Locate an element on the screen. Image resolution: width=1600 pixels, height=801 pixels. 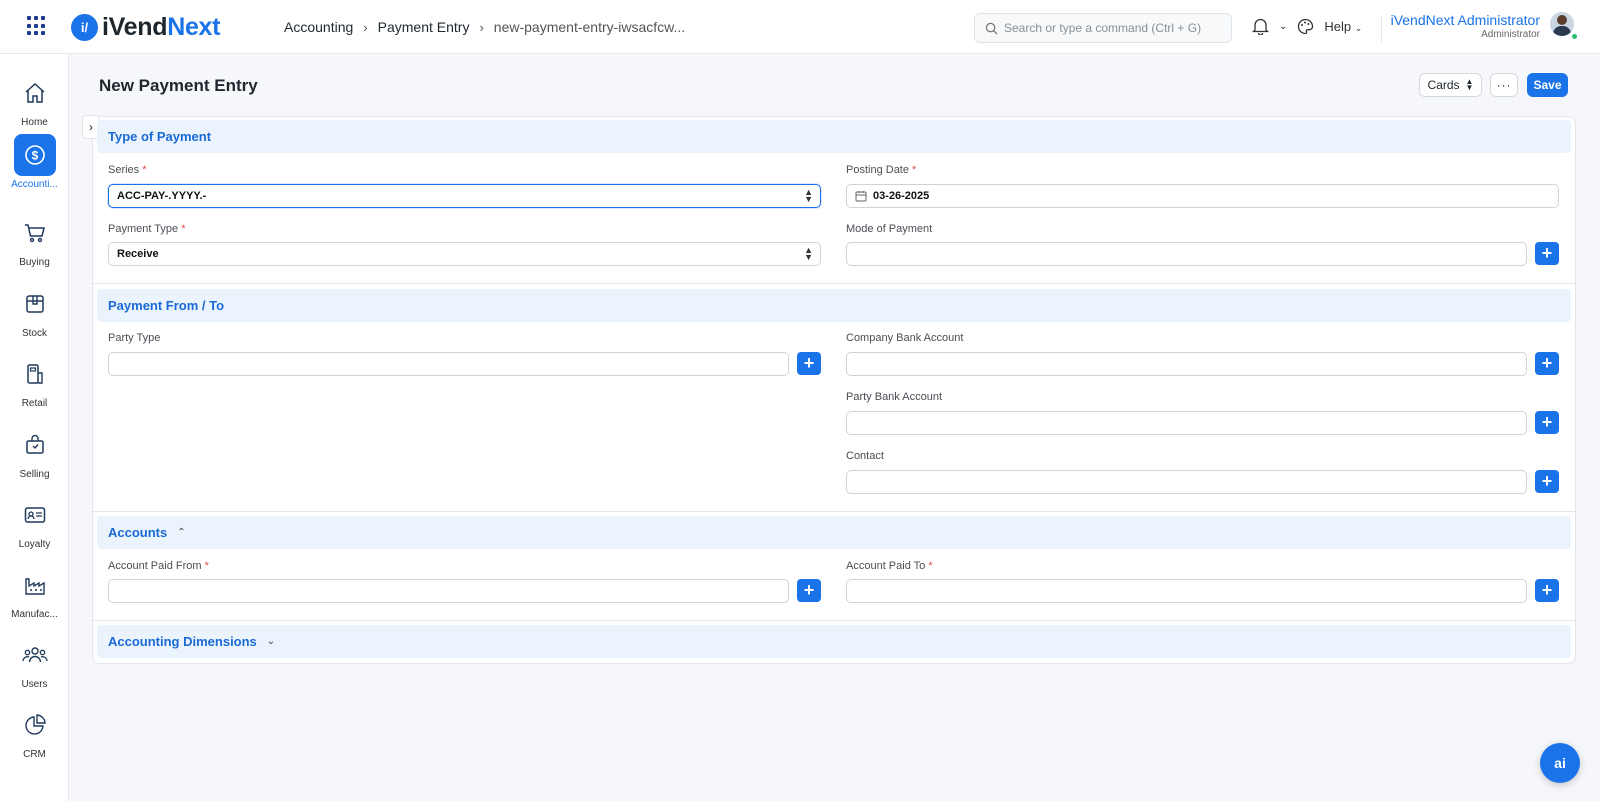
logo-text: iVendNext is located at coordinates (161, 26).